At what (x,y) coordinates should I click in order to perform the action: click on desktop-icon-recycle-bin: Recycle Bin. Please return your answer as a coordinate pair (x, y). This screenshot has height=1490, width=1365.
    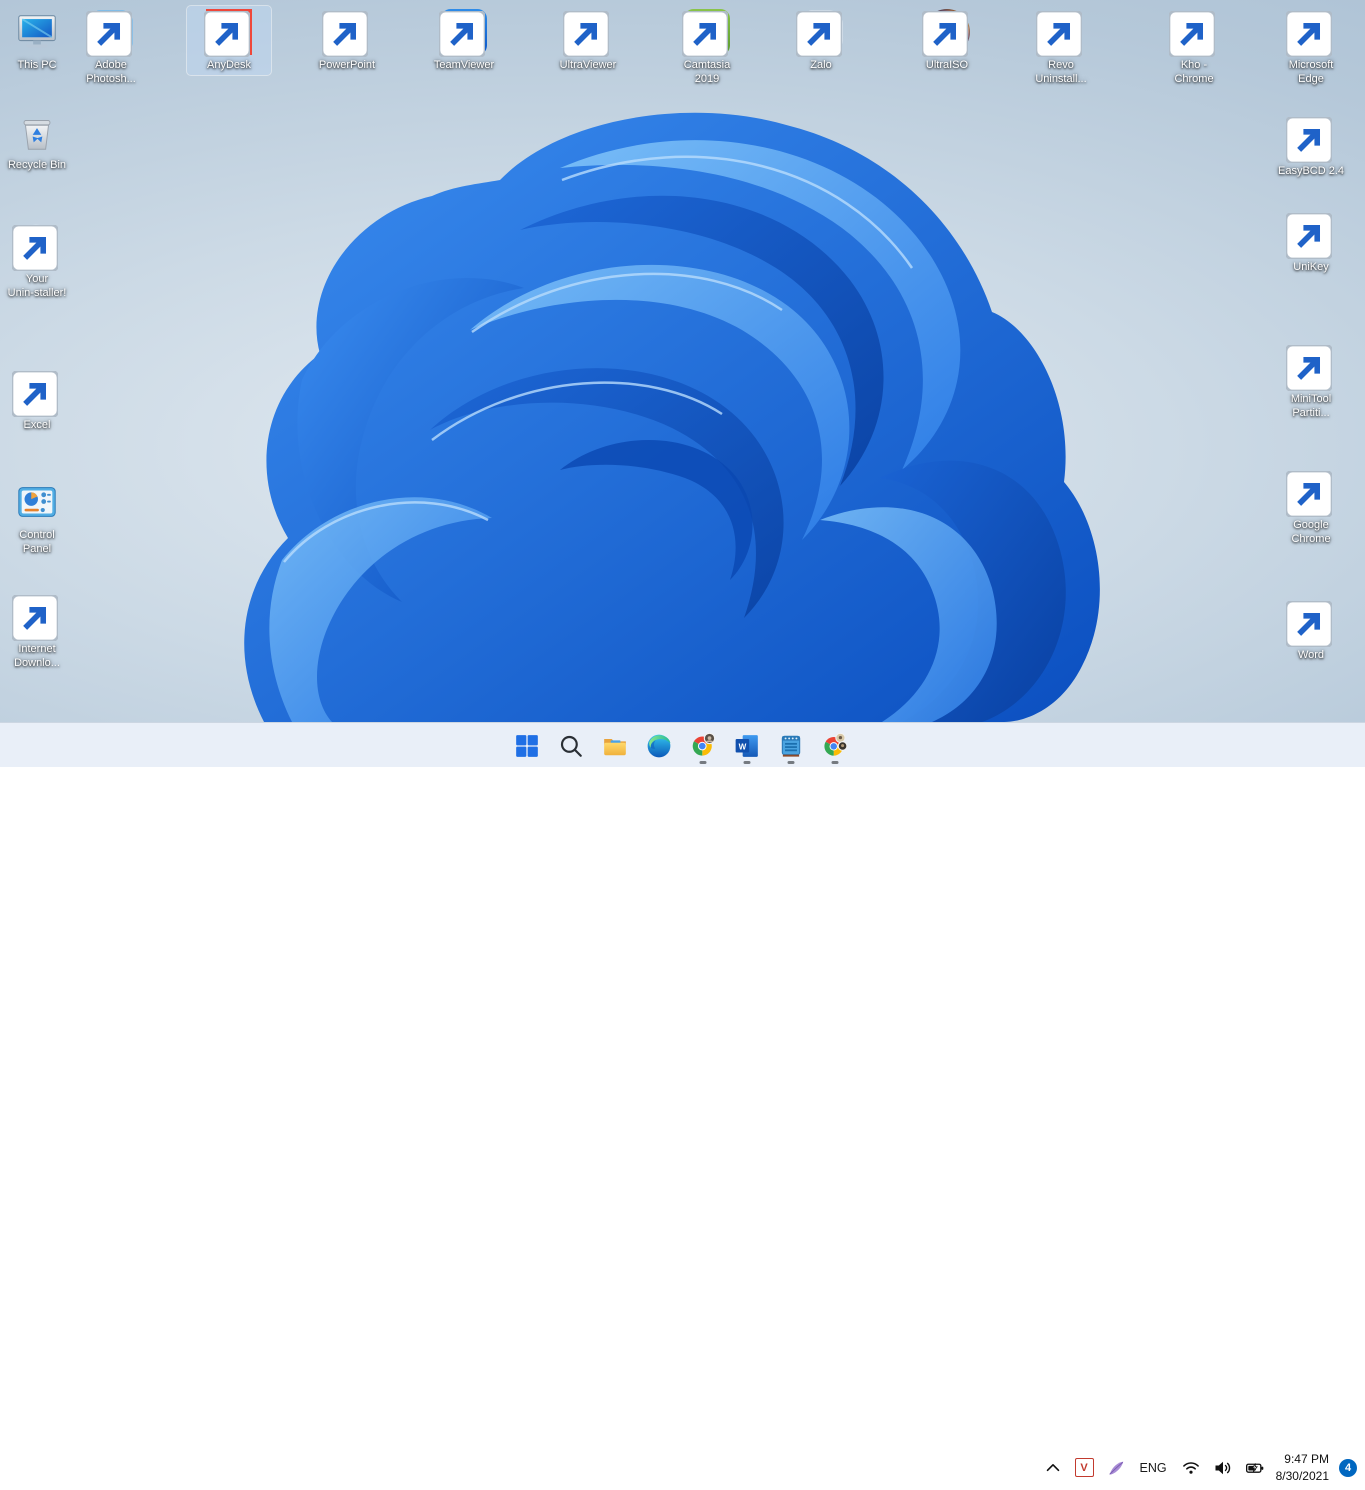
    Looking at the image, I should click on (39, 140).